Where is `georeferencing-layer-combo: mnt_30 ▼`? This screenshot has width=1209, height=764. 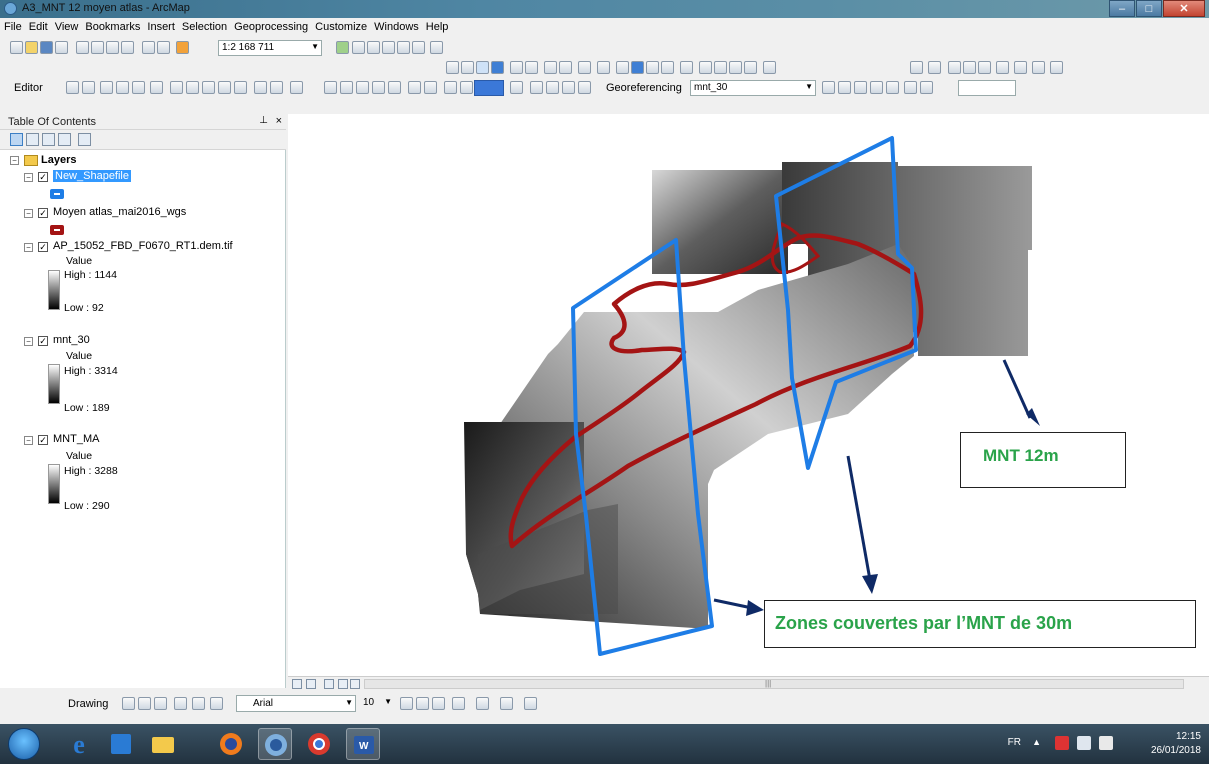
georeferencing-layer-combo: mnt_30 ▼ is located at coordinates (753, 88).